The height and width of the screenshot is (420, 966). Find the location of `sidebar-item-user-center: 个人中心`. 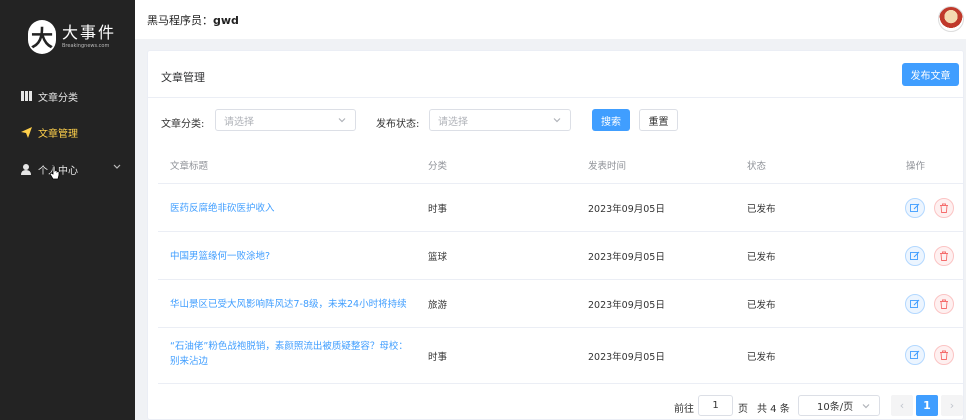

sidebar-item-user-center: 个人中心 is located at coordinates (67, 169).